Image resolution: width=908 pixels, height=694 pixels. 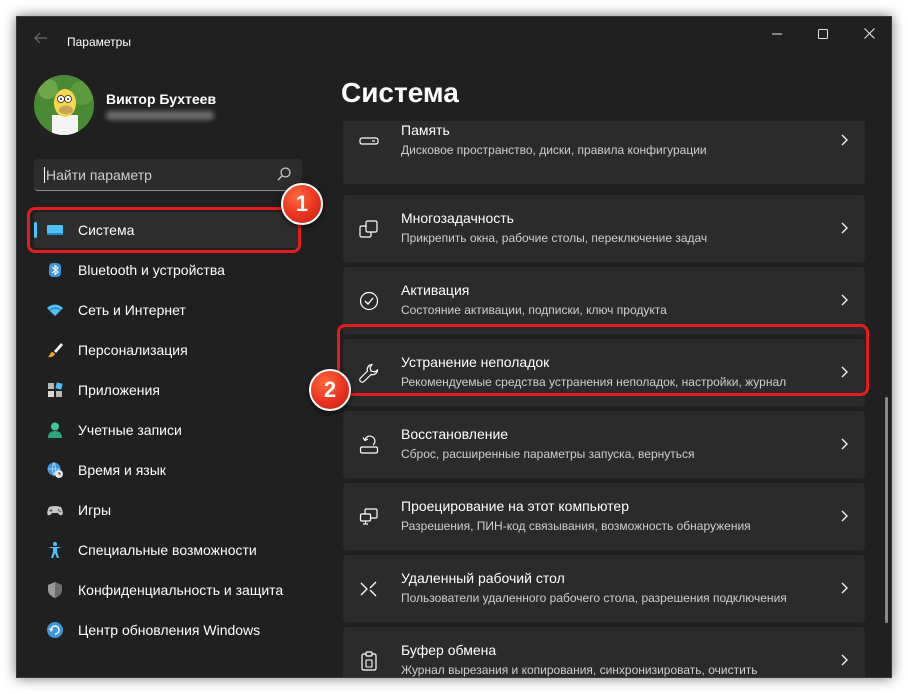 What do you see at coordinates (369, 301) in the screenshot?
I see `checkmark-circle-icon` at bounding box center [369, 301].